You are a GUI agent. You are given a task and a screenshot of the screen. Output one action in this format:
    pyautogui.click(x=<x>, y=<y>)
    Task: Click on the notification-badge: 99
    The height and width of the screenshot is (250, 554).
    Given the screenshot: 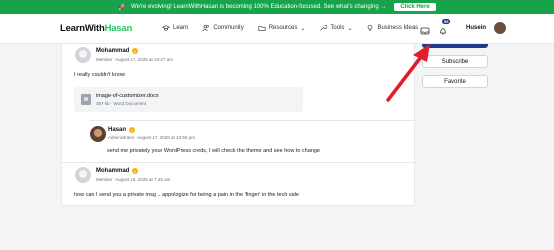 What is the action you would take?
    pyautogui.click(x=446, y=21)
    